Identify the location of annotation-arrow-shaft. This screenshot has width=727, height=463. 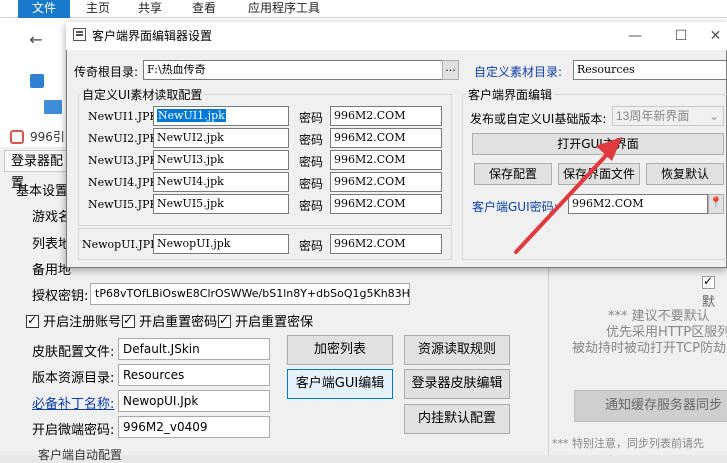
(565, 199).